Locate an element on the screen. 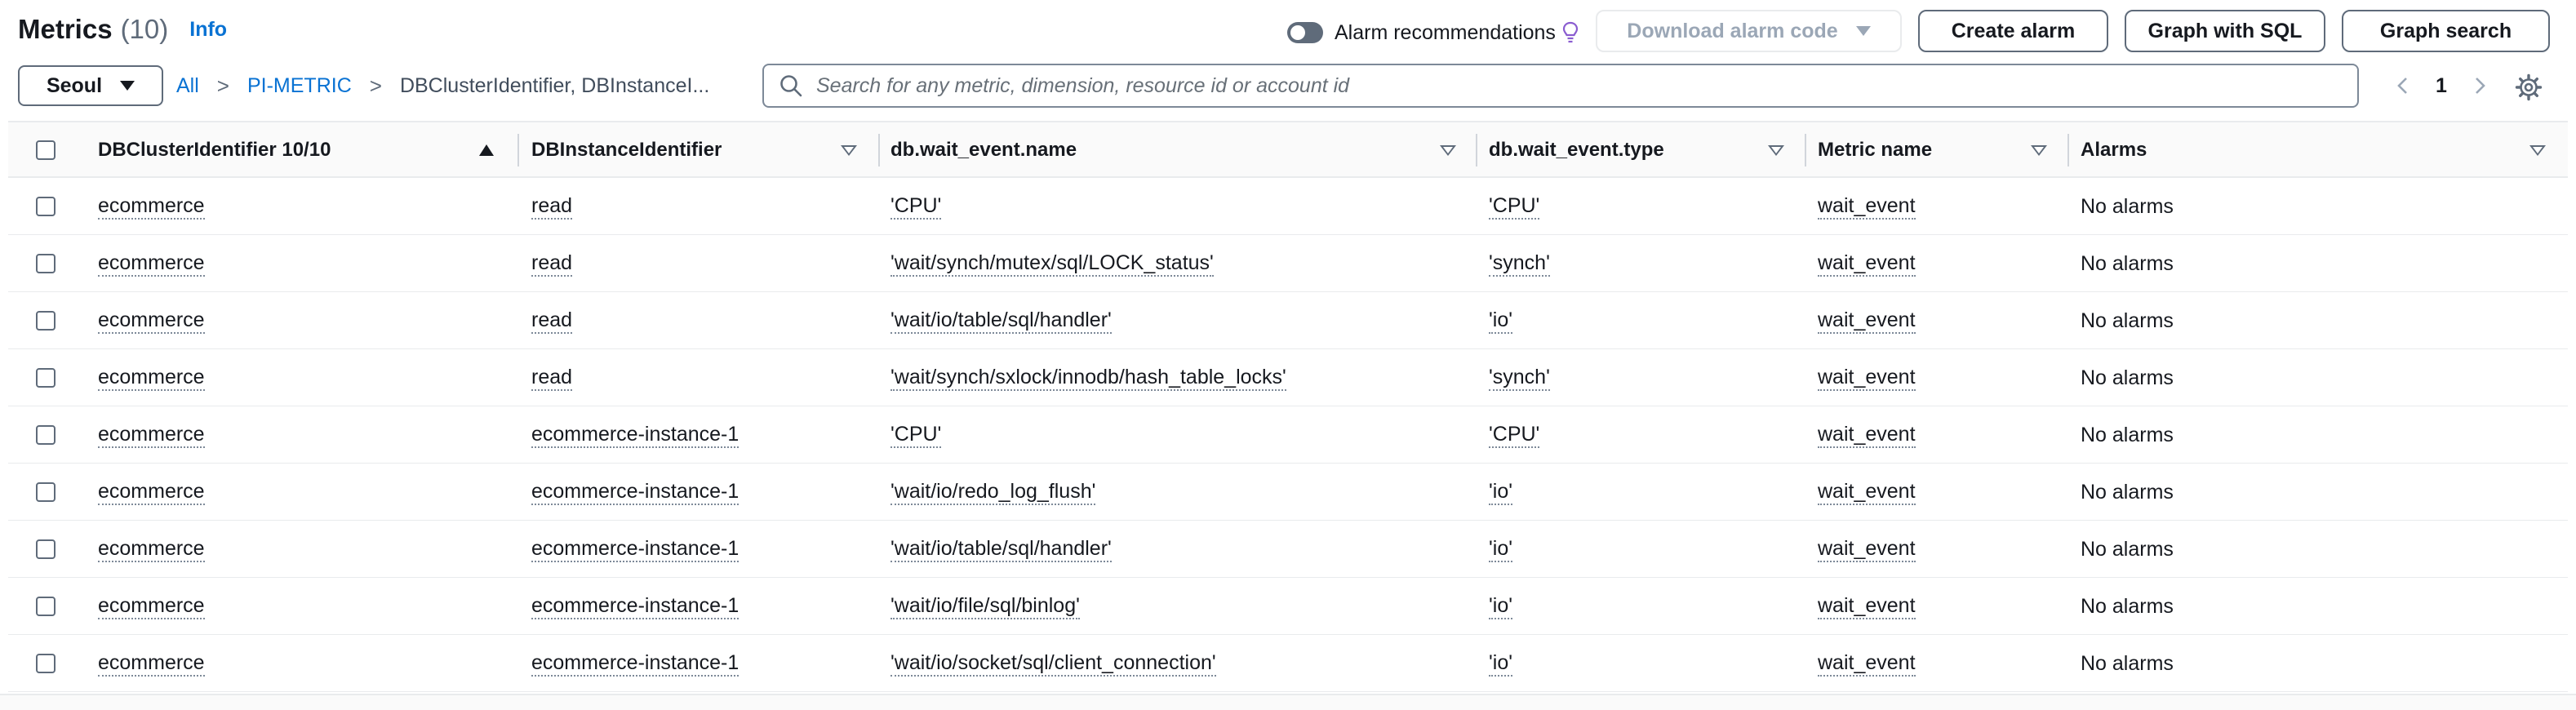  cell-wait-event-name: 'wait/io/redo_log_flush' is located at coordinates (993, 492).